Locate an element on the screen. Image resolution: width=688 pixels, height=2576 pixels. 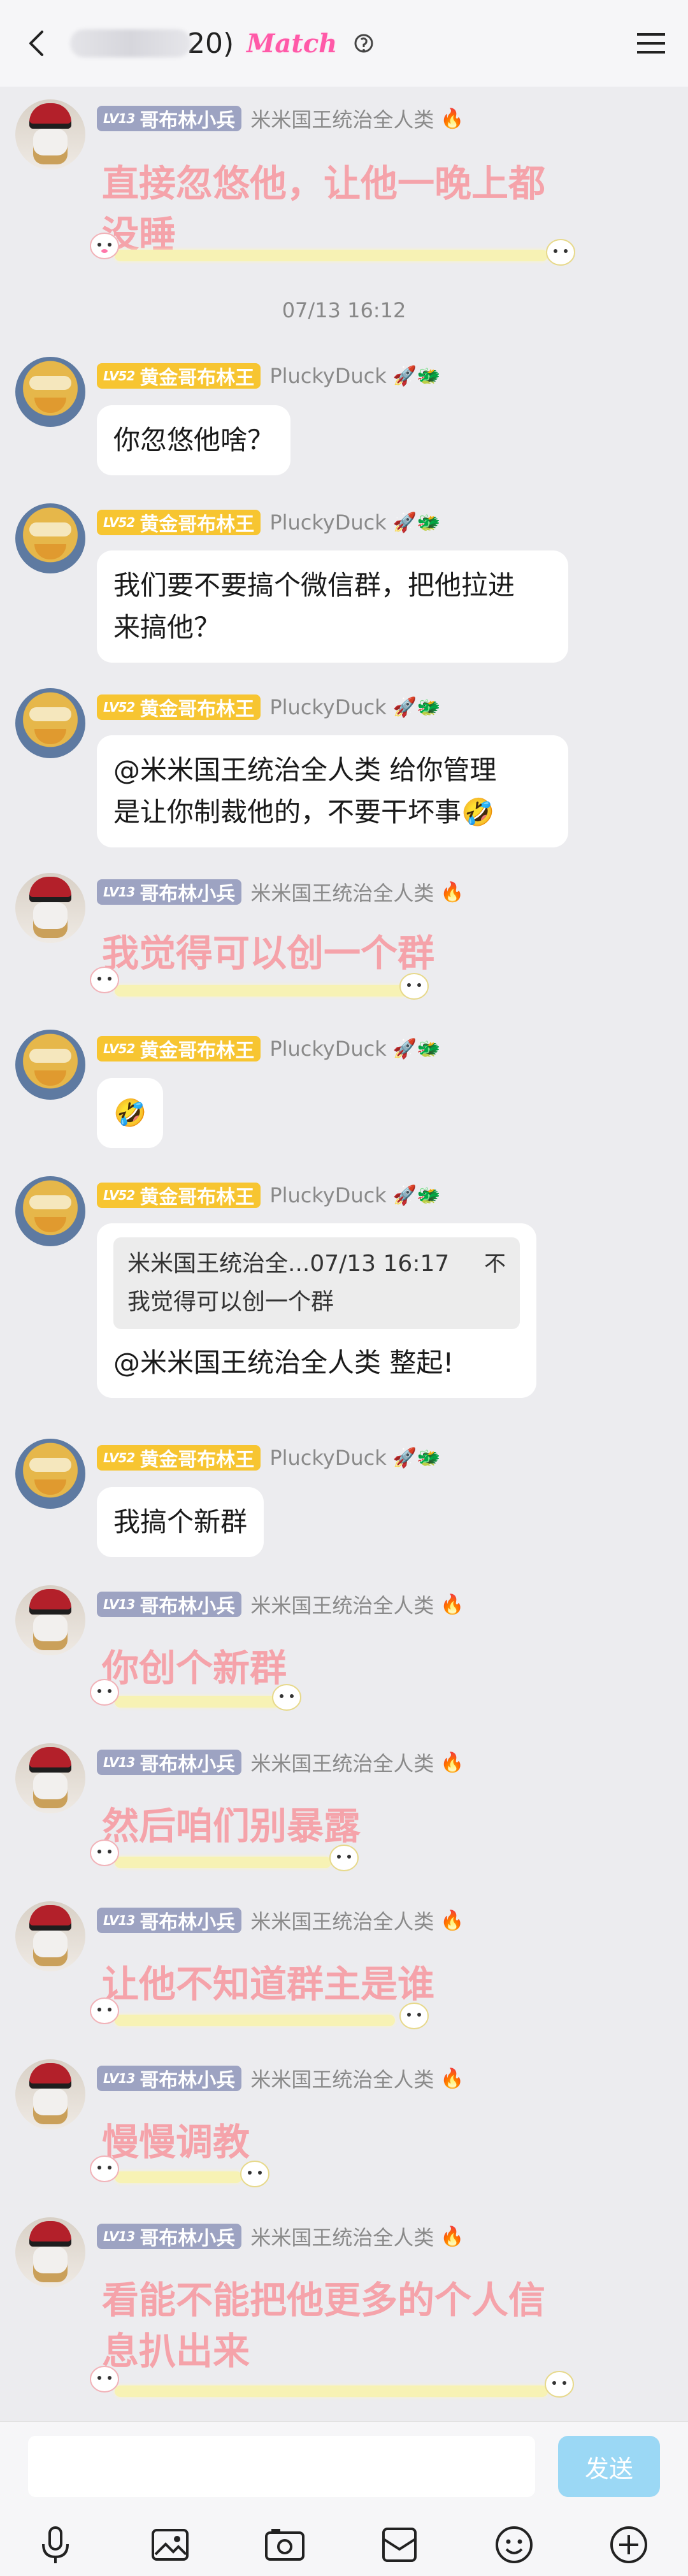
message-bubble: 我搞个新群 is located at coordinates (180, 1522).